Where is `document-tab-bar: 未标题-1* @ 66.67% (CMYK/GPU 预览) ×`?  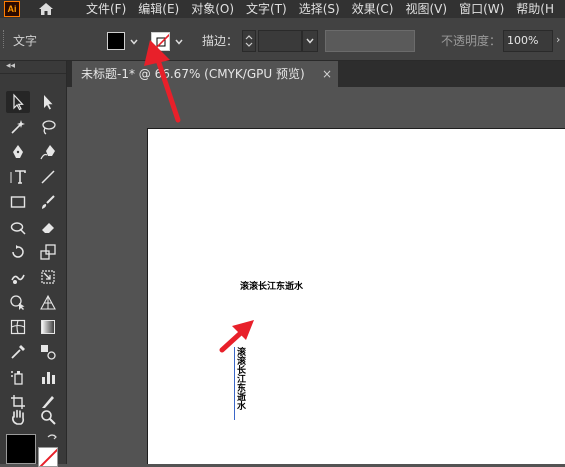 document-tab-bar: 未标题-1* @ 66.67% (CMYK/GPU 预览) × is located at coordinates (316, 74).